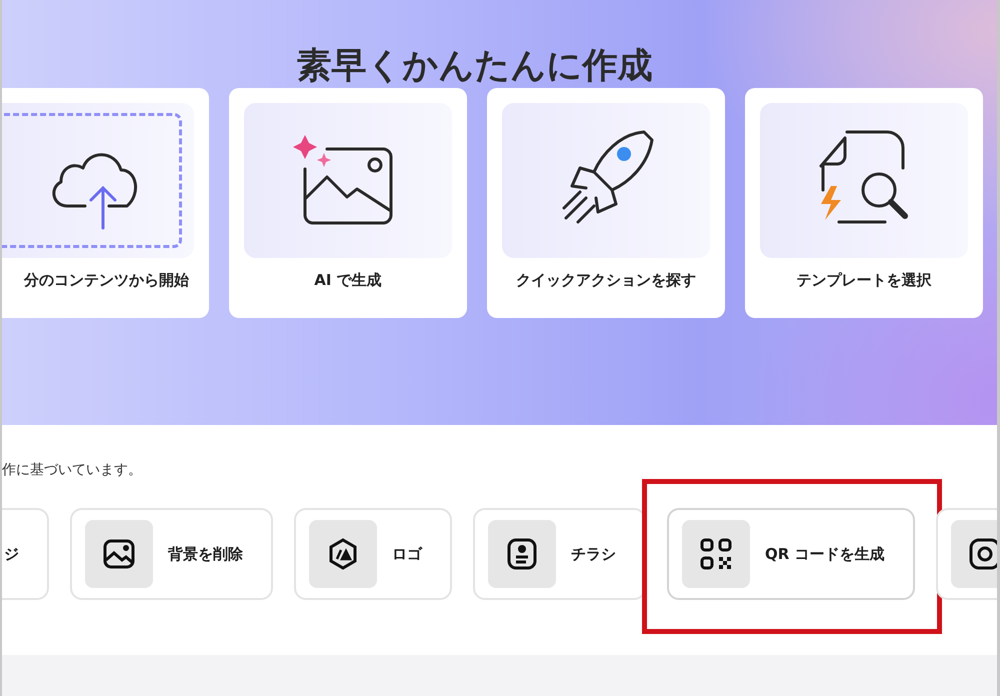 This screenshot has width=1000, height=696. I want to click on quick-action-button: QR コードを生成, so click(791, 554).